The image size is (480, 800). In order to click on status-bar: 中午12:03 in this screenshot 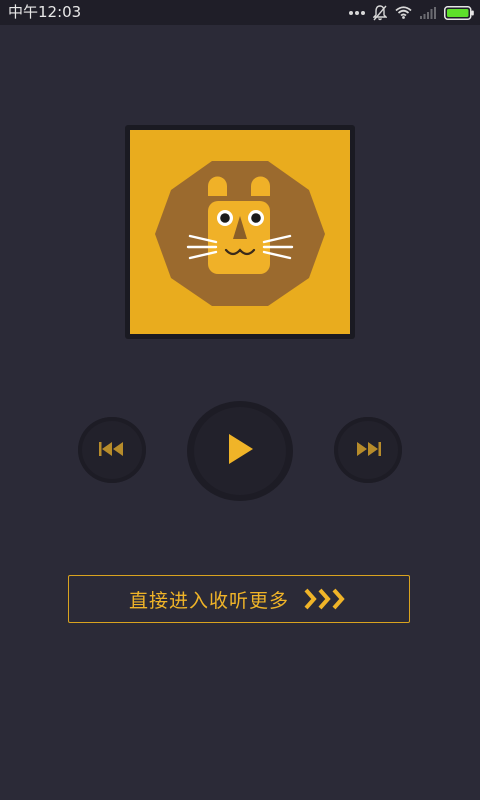, I will do `click(240, 12)`.